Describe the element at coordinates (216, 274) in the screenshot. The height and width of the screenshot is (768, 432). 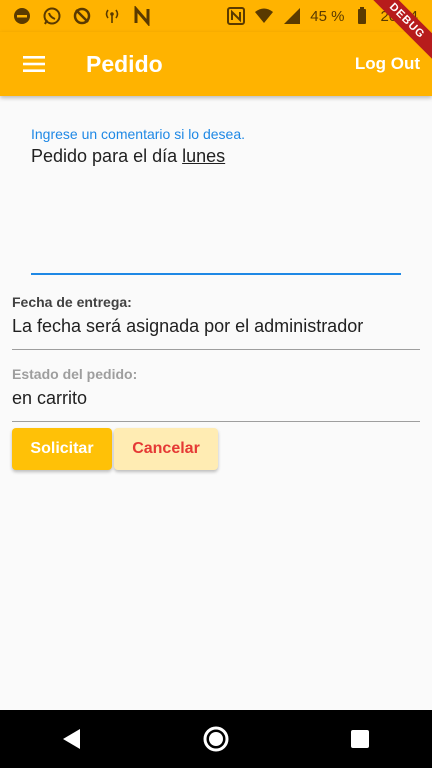
I see `comment-focus-underline` at that location.